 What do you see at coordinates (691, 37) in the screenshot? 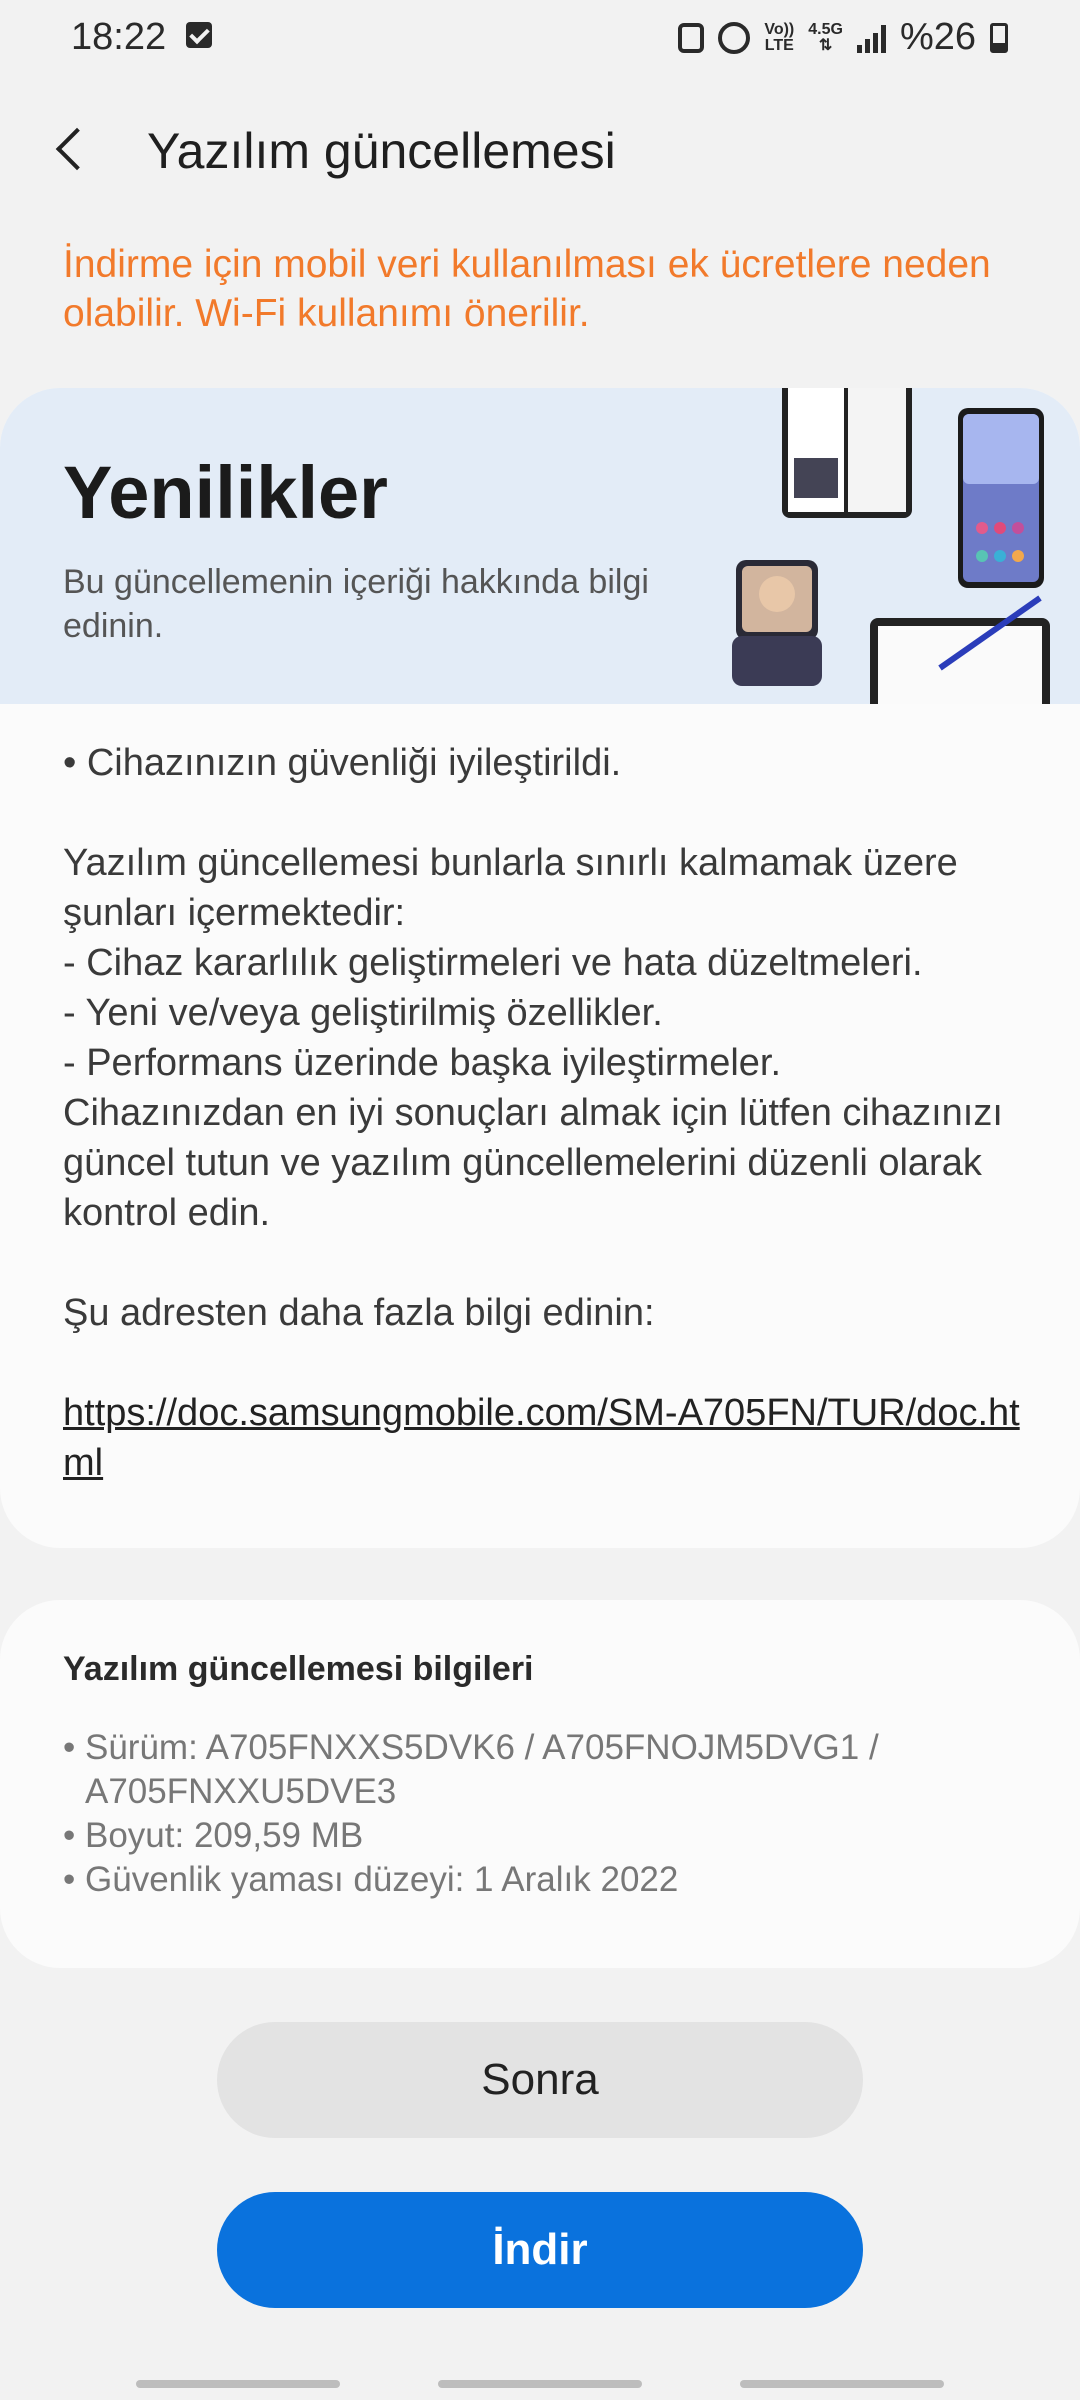
I see `battery-saver-icon` at bounding box center [691, 37].